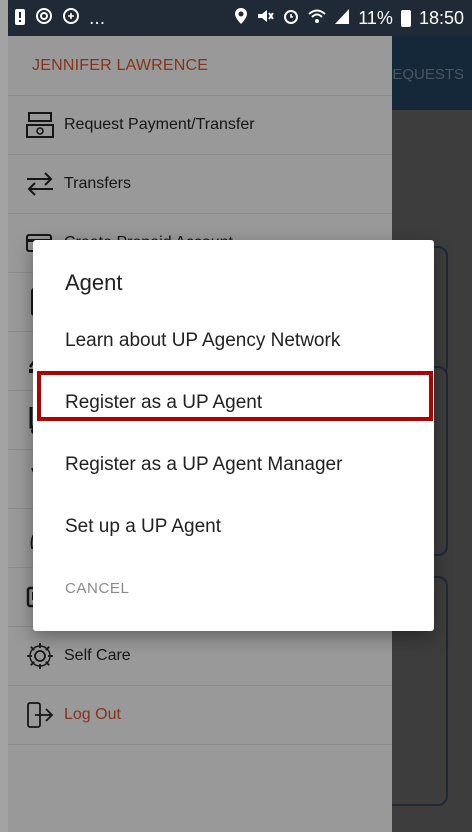 The width and height of the screenshot is (472, 832). I want to click on notification-icon, so click(20, 19).